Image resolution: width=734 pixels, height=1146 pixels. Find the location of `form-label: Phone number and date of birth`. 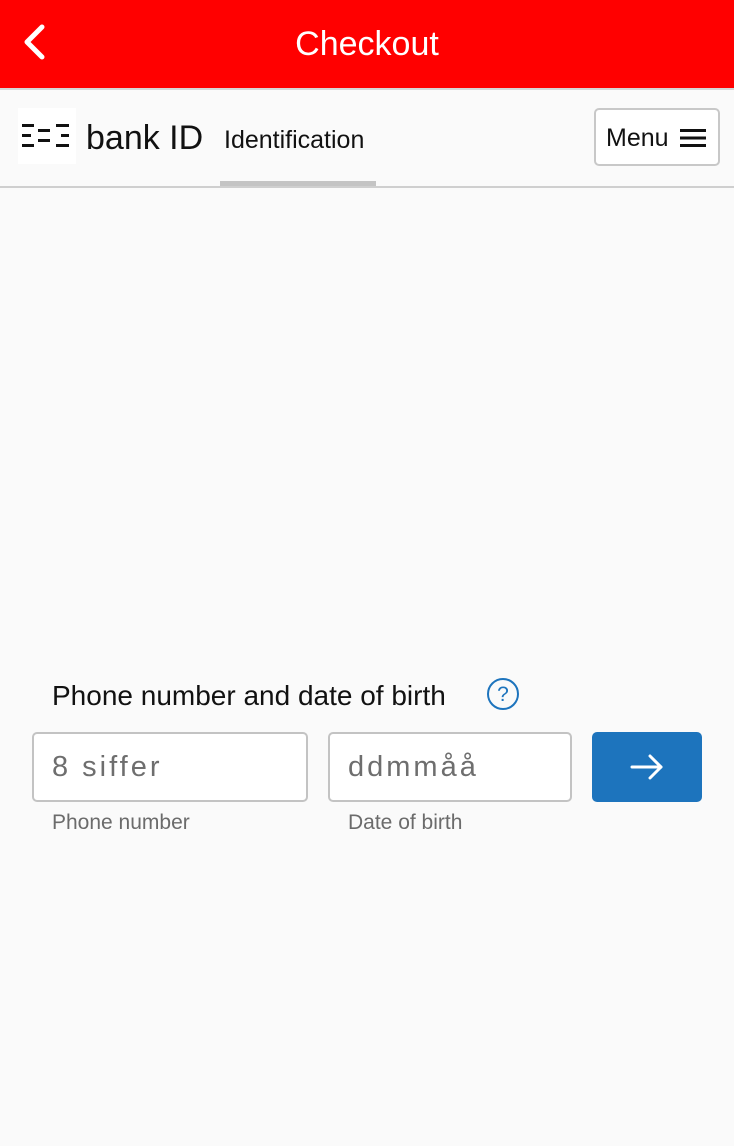

form-label: Phone number and date of birth is located at coordinates (249, 695).